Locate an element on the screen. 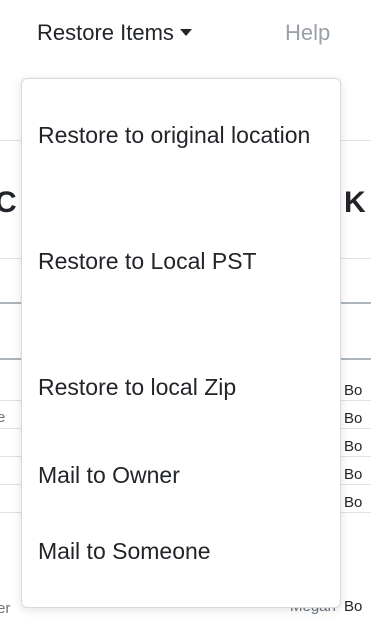 The height and width of the screenshot is (622, 371). page-heading-fragment-right: K is located at coordinates (355, 202).